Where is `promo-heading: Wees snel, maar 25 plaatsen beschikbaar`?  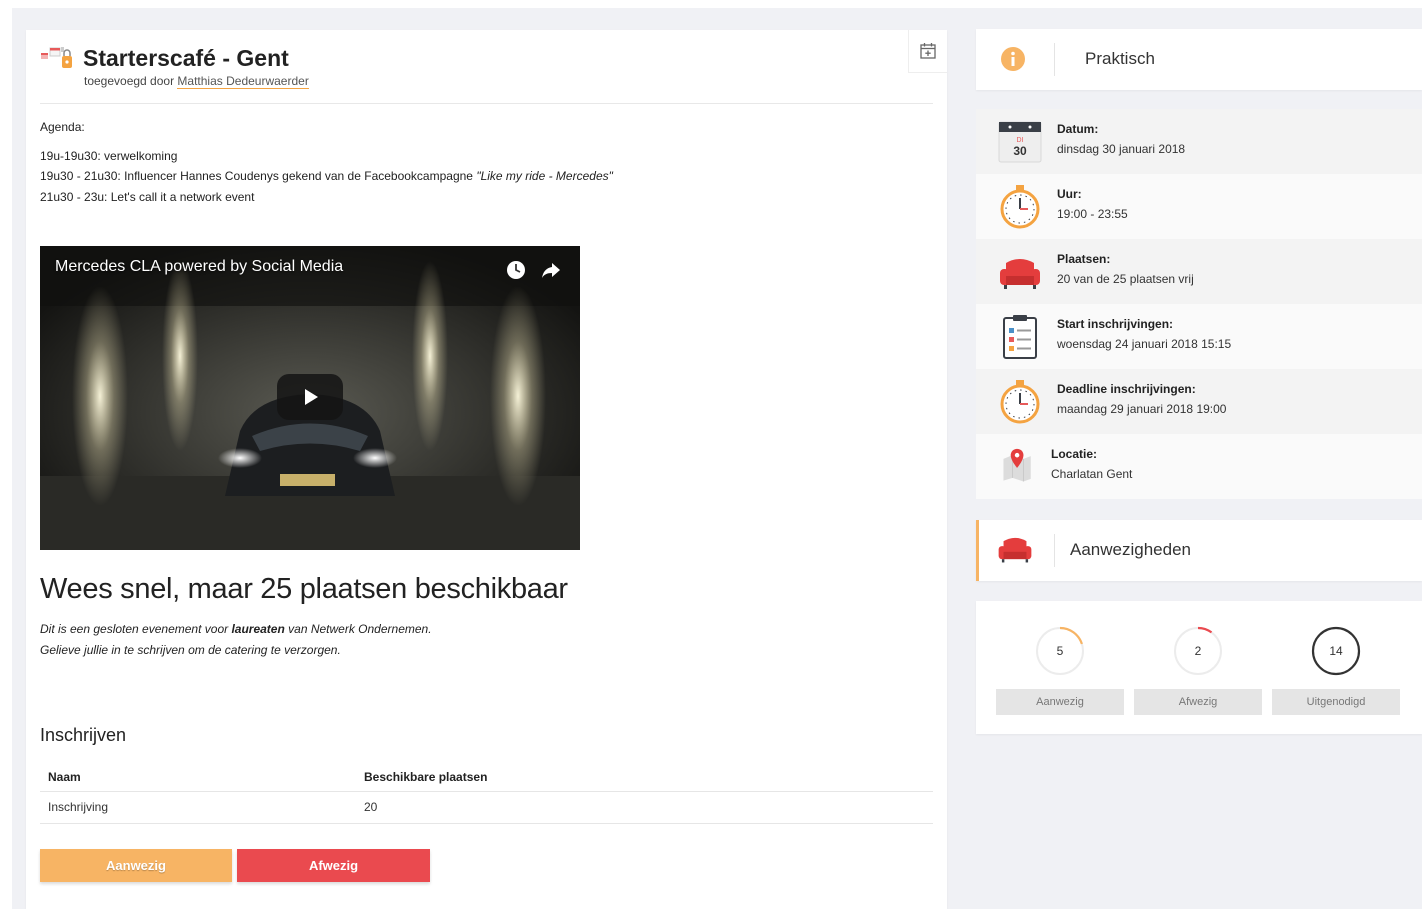 promo-heading: Wees snel, maar 25 plaatsen beschikbaar is located at coordinates (304, 589).